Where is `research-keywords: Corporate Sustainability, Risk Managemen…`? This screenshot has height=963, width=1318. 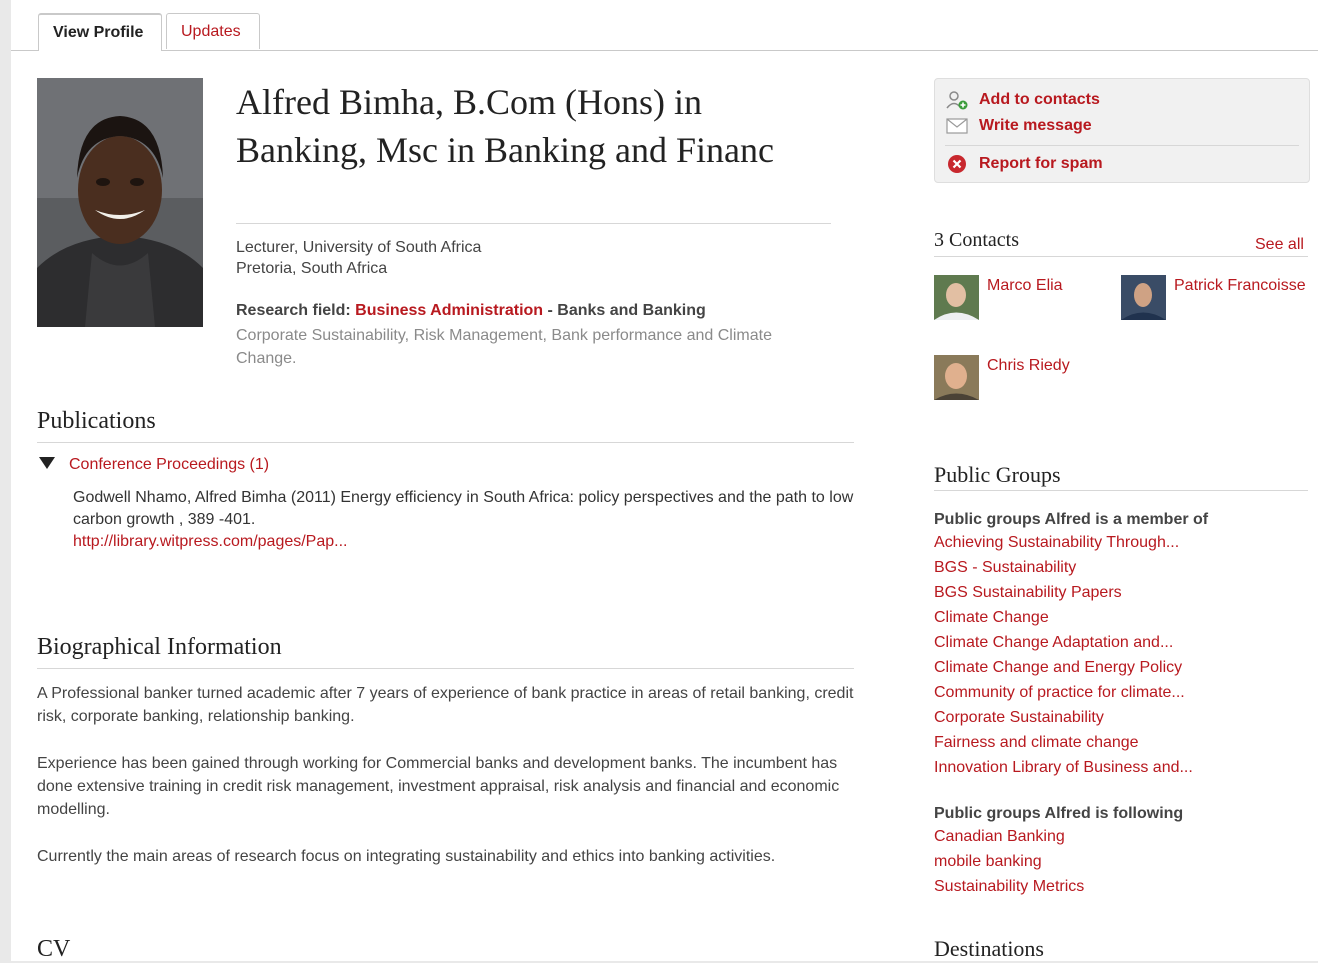 research-keywords: Corporate Sustainability, Risk Managemen… is located at coordinates (504, 347).